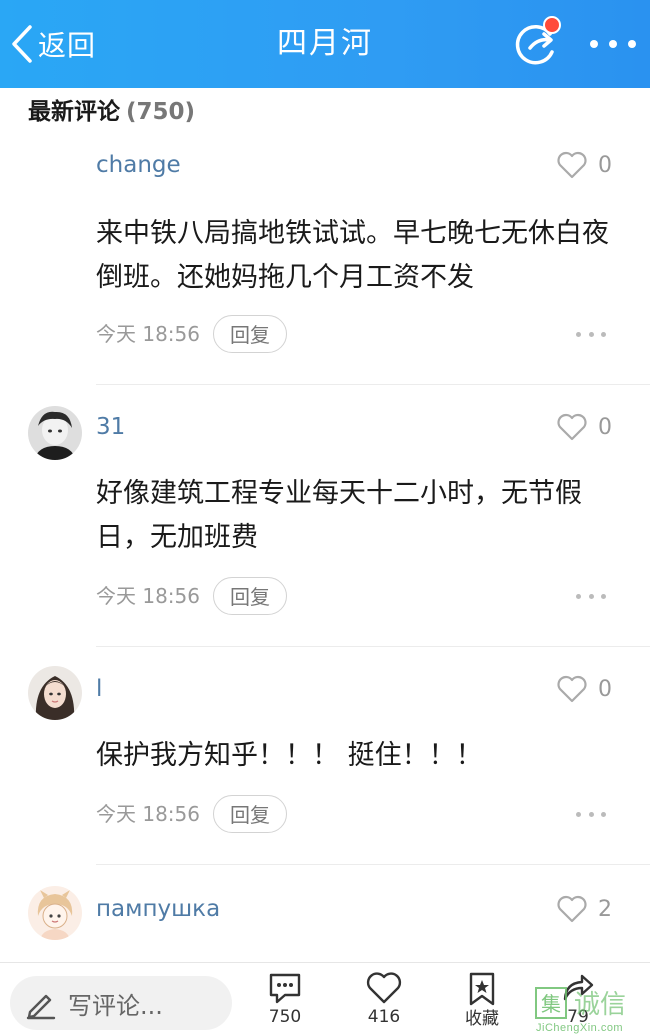 This screenshot has width=650, height=1036. I want to click on comment-count: (750), so click(161, 112).